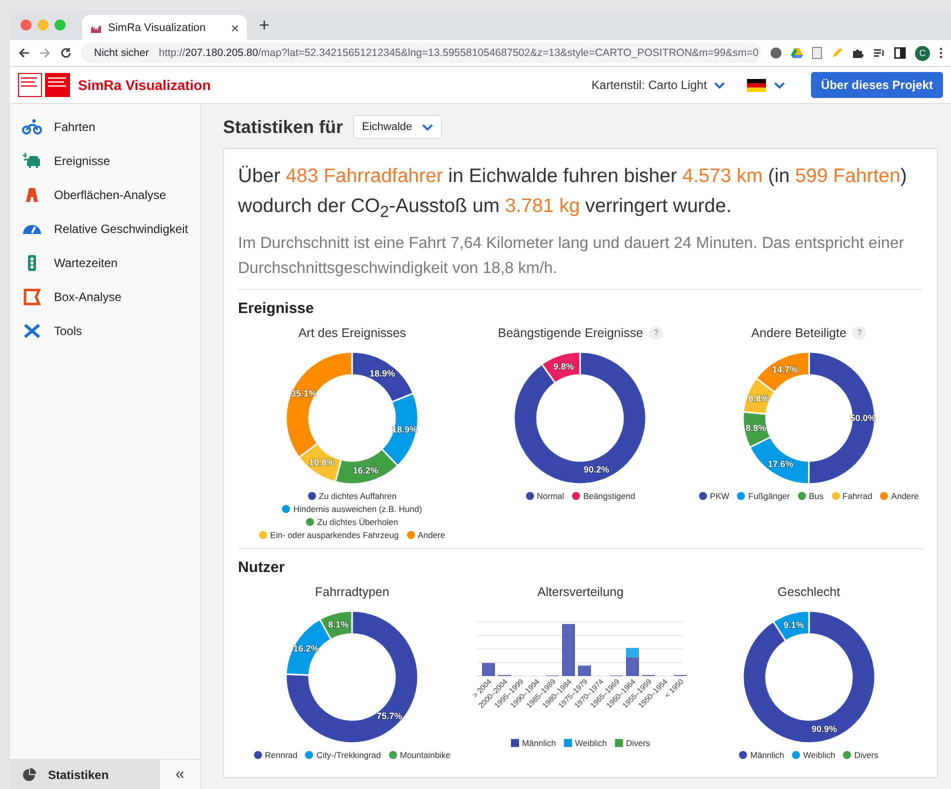 The image size is (951, 789). What do you see at coordinates (425, 755) in the screenshot?
I see `legend-label: Mountainbike` at bounding box center [425, 755].